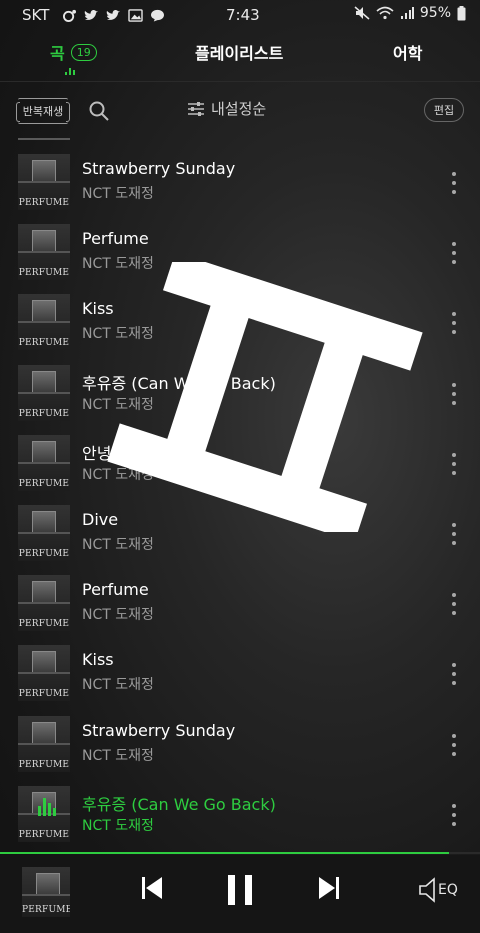 The width and height of the screenshot is (480, 933). What do you see at coordinates (43, 111) in the screenshot?
I see `repeat-button: 반복재생` at bounding box center [43, 111].